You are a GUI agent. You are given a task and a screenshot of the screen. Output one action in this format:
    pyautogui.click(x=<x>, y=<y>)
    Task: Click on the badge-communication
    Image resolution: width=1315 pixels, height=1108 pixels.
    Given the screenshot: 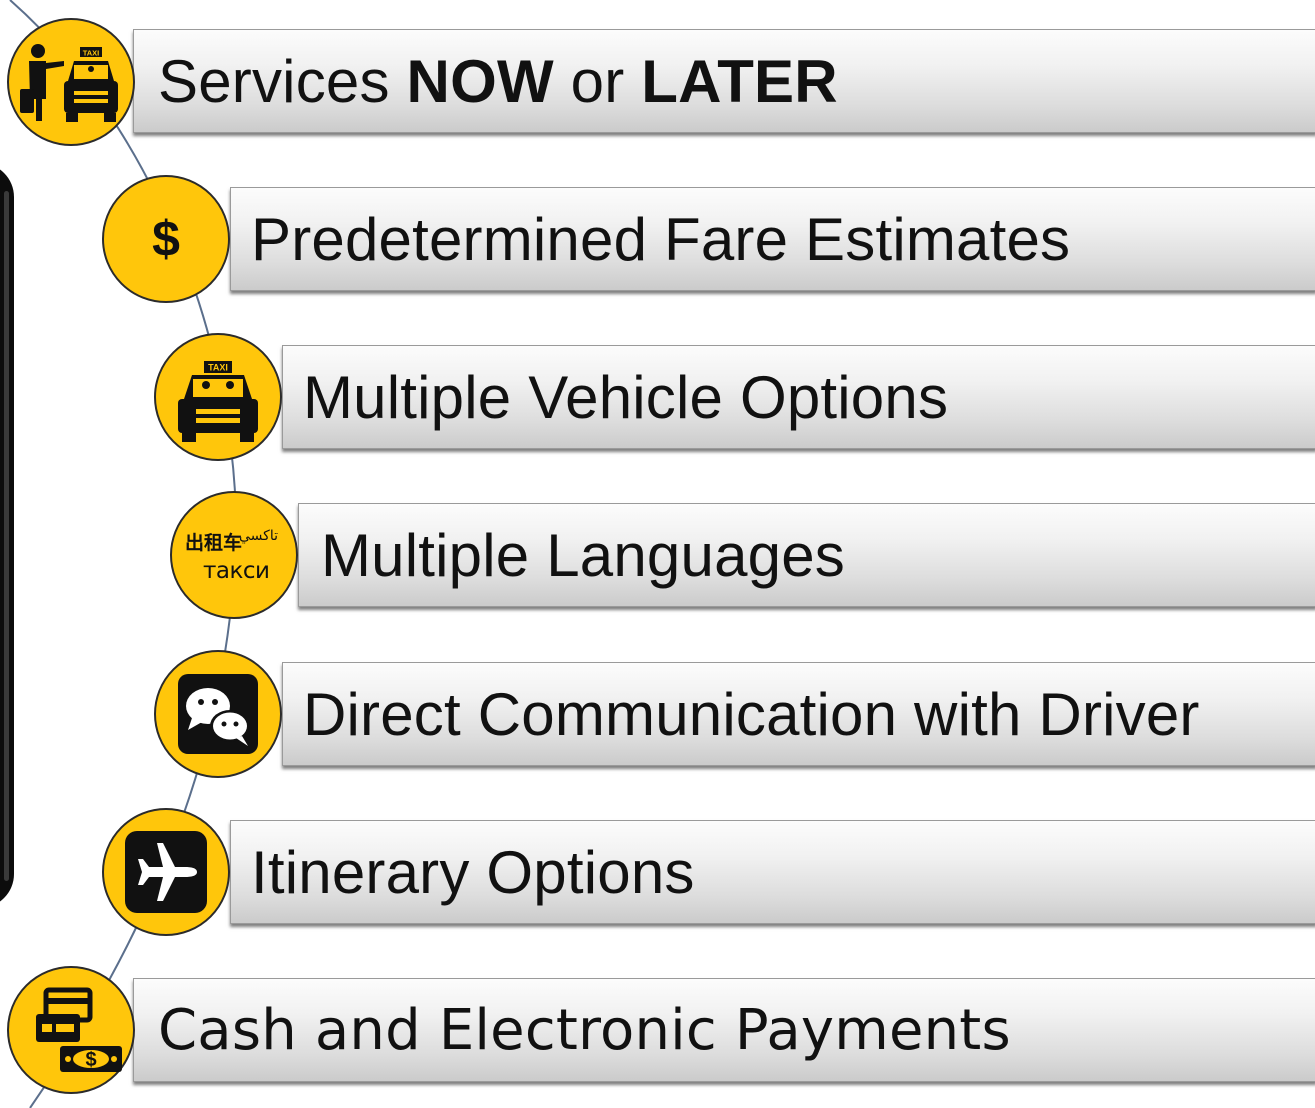 What is the action you would take?
    pyautogui.click(x=218, y=714)
    